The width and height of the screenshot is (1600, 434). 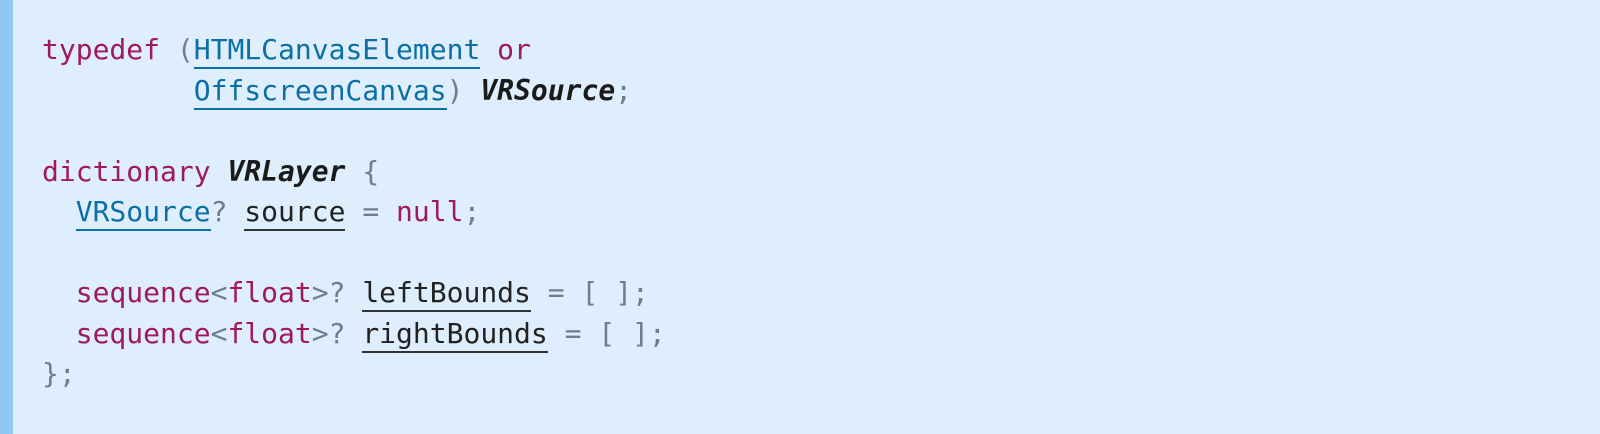 I want to click on typedef-semicolon: ;, so click(x=624, y=90).